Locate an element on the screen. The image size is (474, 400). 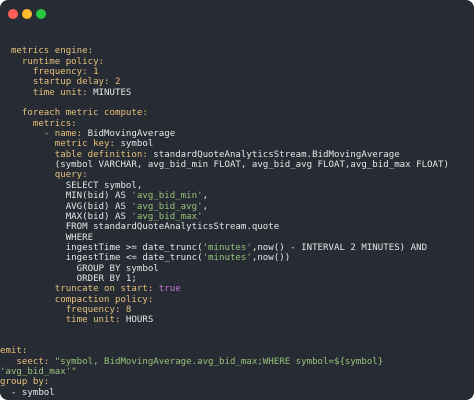
yaml-value: WHERE is located at coordinates (47, 237).